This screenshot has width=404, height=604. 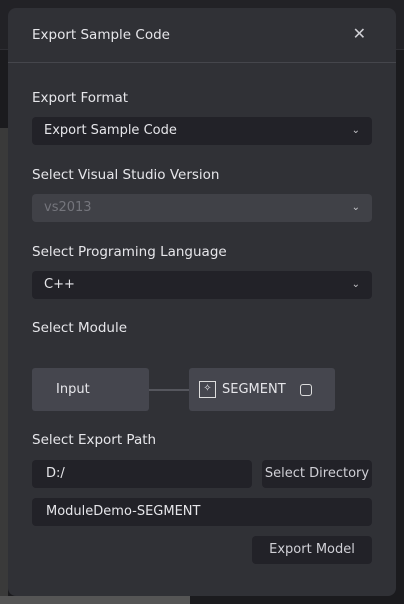 What do you see at coordinates (110, 130) in the screenshot?
I see `export-format-value: Export Sample Code` at bounding box center [110, 130].